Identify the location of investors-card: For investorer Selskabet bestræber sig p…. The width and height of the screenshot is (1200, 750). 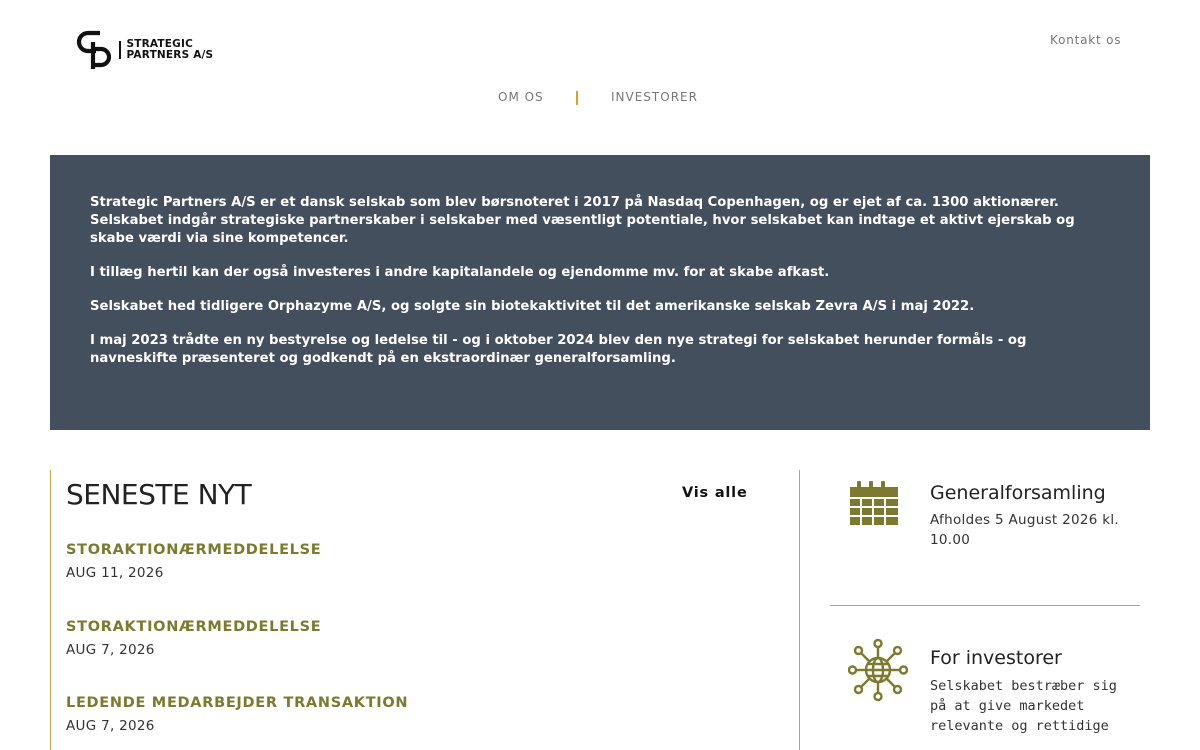
(985, 694).